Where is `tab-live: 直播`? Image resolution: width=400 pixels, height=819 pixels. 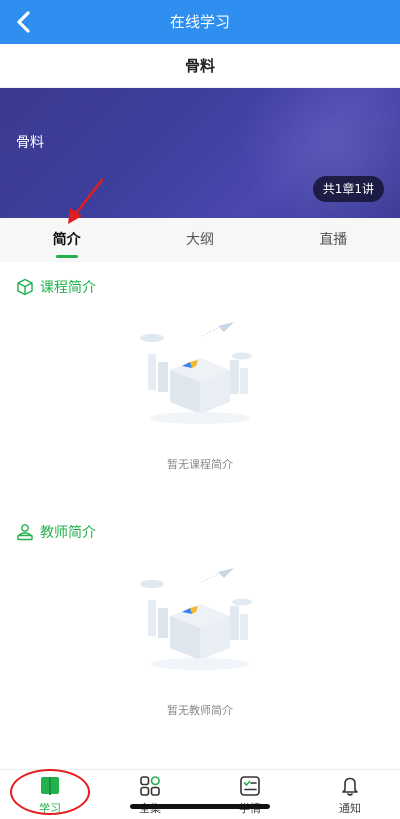
tab-live: 直播 is located at coordinates (333, 240).